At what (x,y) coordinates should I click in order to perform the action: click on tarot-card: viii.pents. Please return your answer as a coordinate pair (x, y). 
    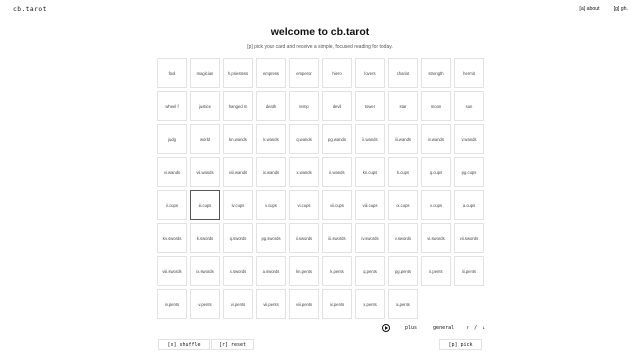
    Looking at the image, I should click on (304, 304).